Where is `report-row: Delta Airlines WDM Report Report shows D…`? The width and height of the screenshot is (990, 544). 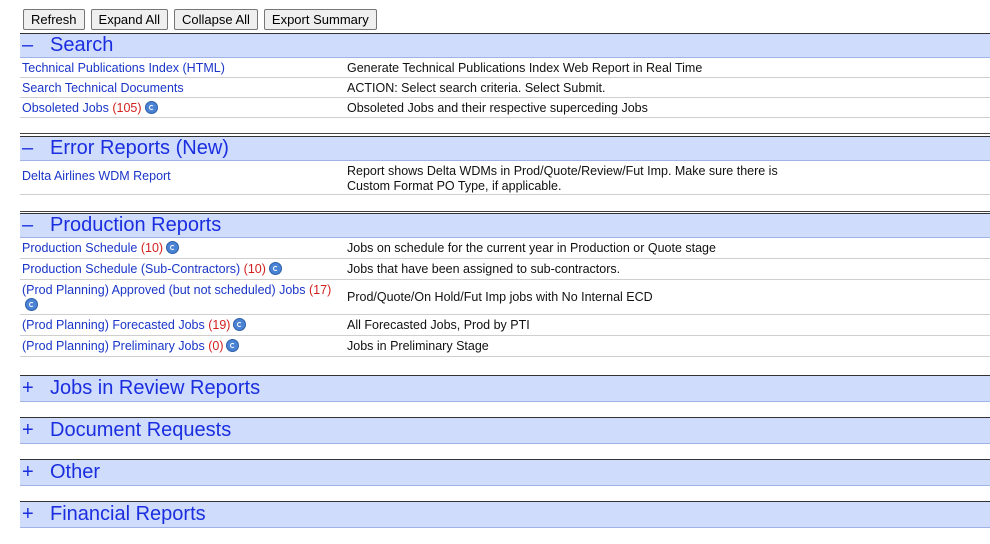
report-row: Delta Airlines WDM Report Report shows D… is located at coordinates (505, 178).